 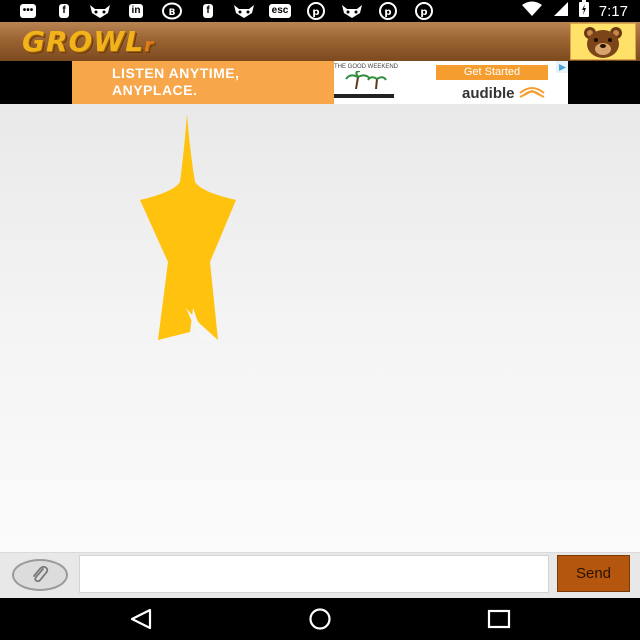 What do you see at coordinates (314, 574) in the screenshot?
I see `message-input` at bounding box center [314, 574].